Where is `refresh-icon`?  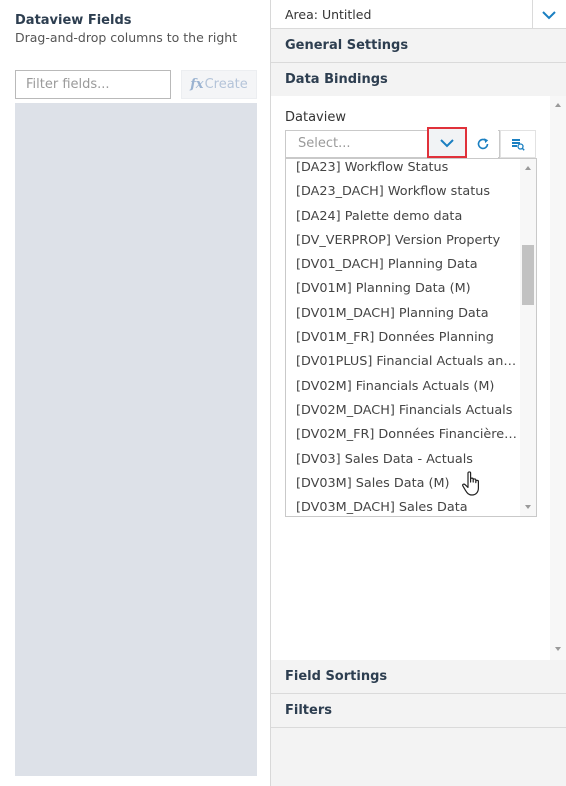 refresh-icon is located at coordinates (482, 144).